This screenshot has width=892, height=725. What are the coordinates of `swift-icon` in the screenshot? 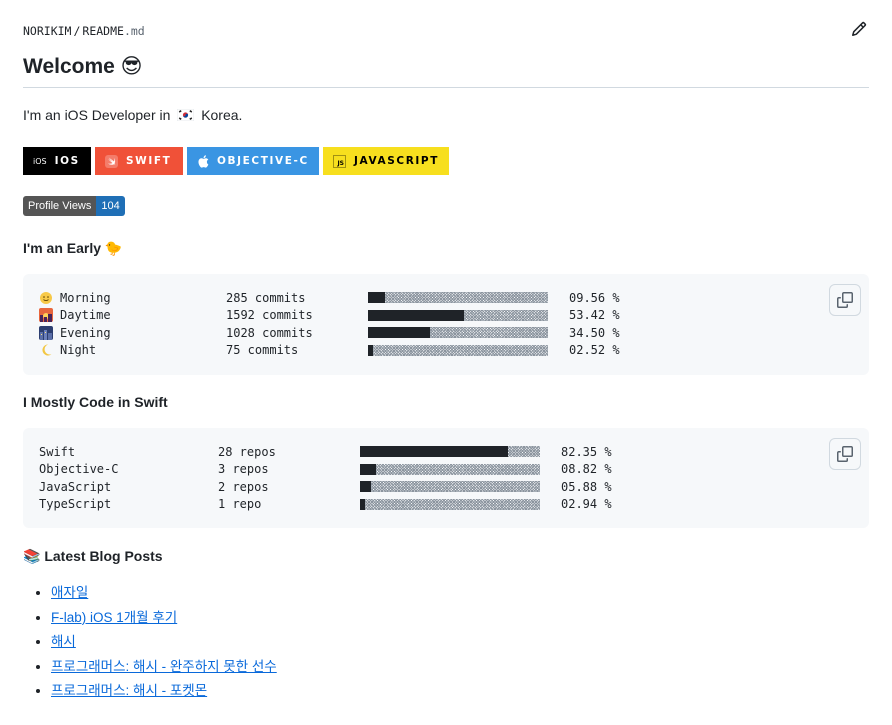 It's located at (111, 161).